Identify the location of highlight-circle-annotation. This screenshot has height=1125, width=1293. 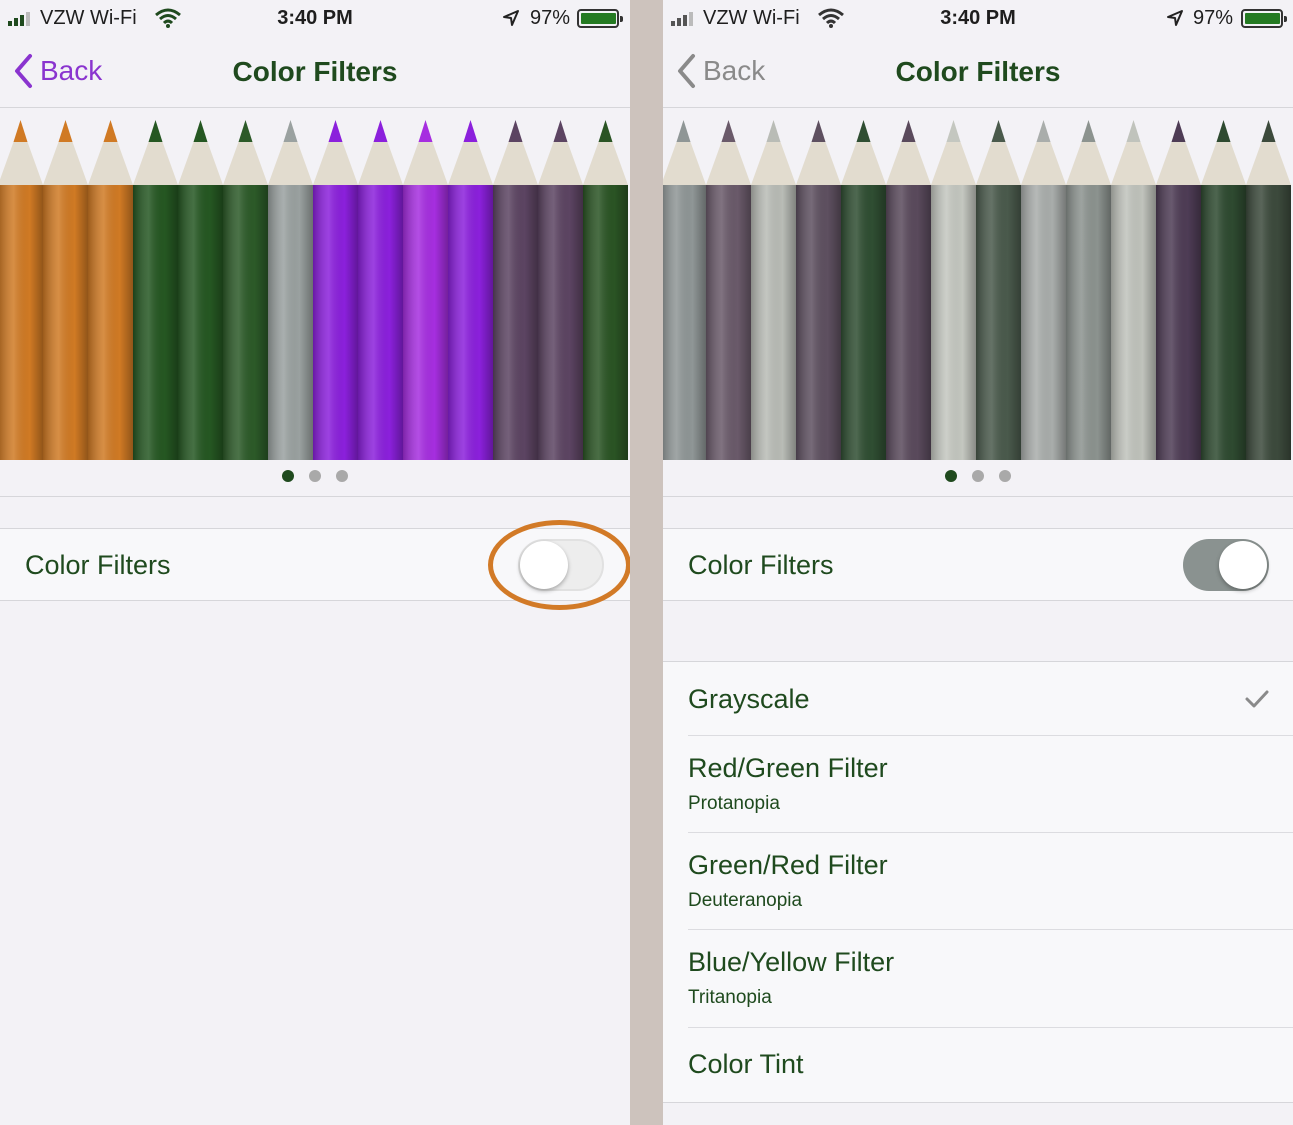
(559, 565).